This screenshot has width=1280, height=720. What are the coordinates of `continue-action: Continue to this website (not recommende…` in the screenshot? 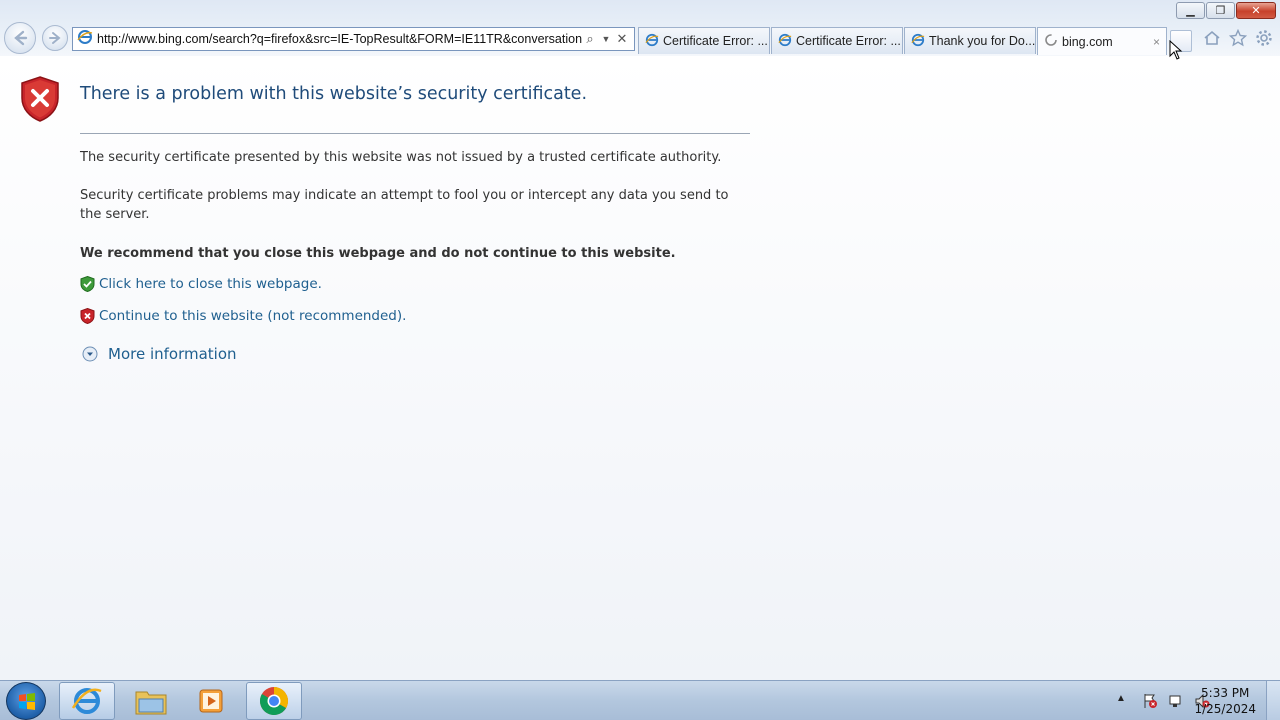 It's located at (243, 316).